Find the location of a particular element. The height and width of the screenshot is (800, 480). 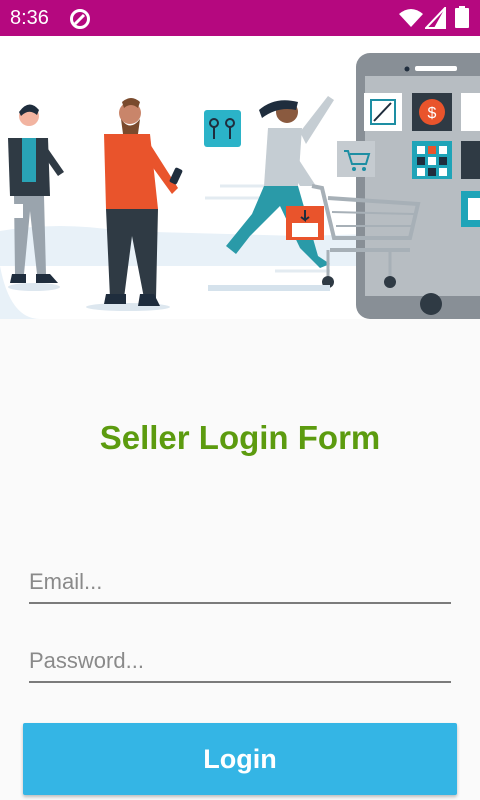

login-button: Login is located at coordinates (240, 759).